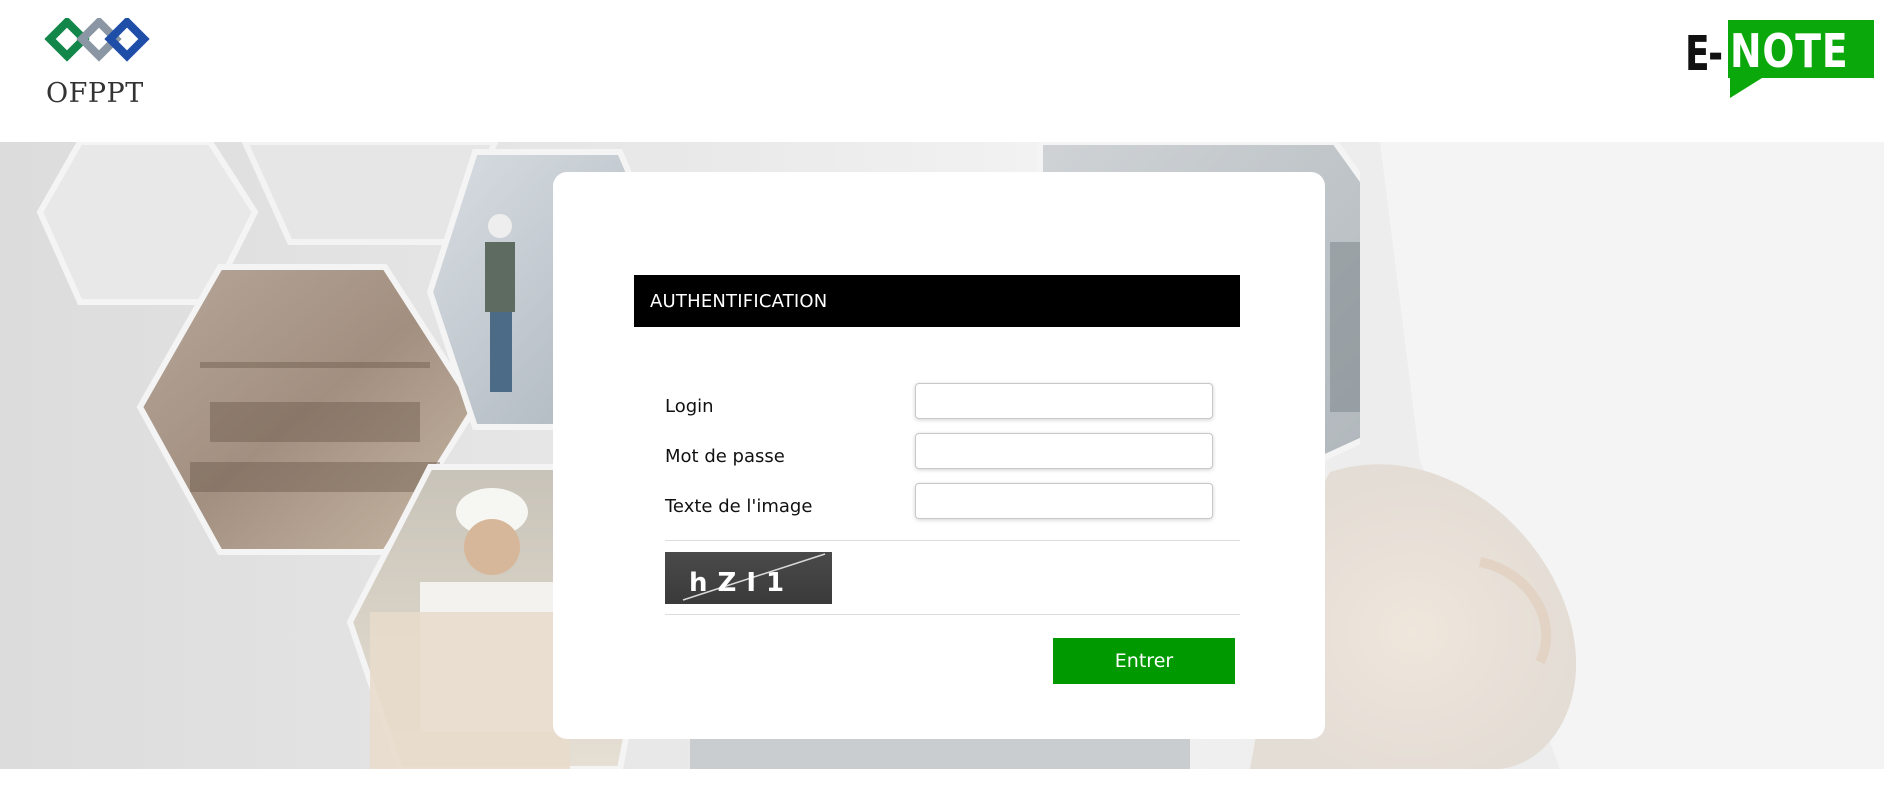 The width and height of the screenshot is (1887, 797). I want to click on submit-button: Entrer, so click(1144, 661).